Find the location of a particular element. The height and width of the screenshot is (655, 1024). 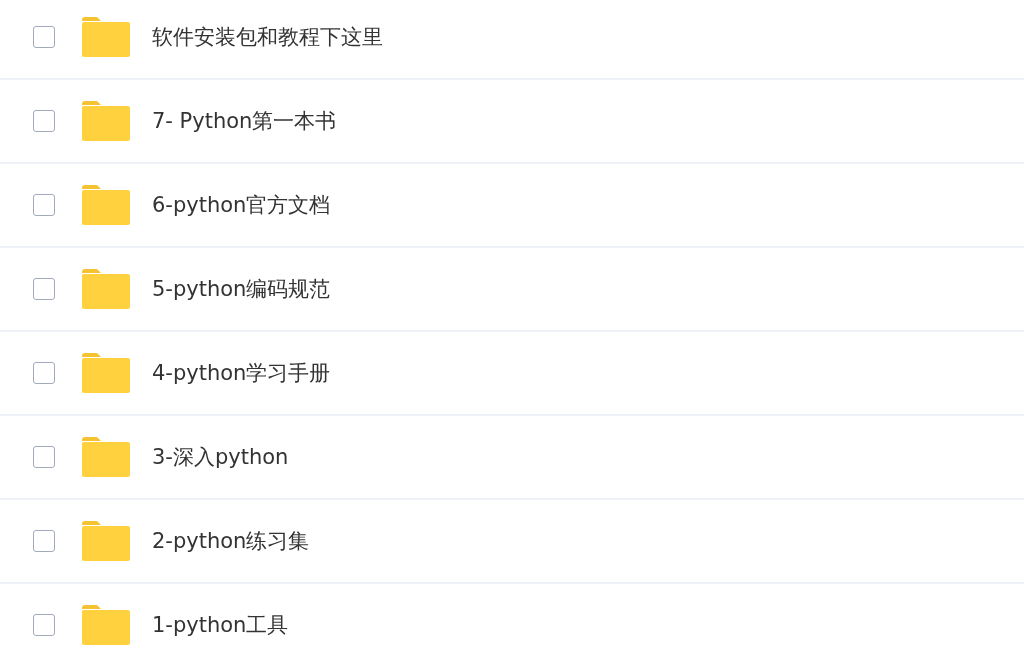

folder-name: 7- Python第一本书 is located at coordinates (244, 121).